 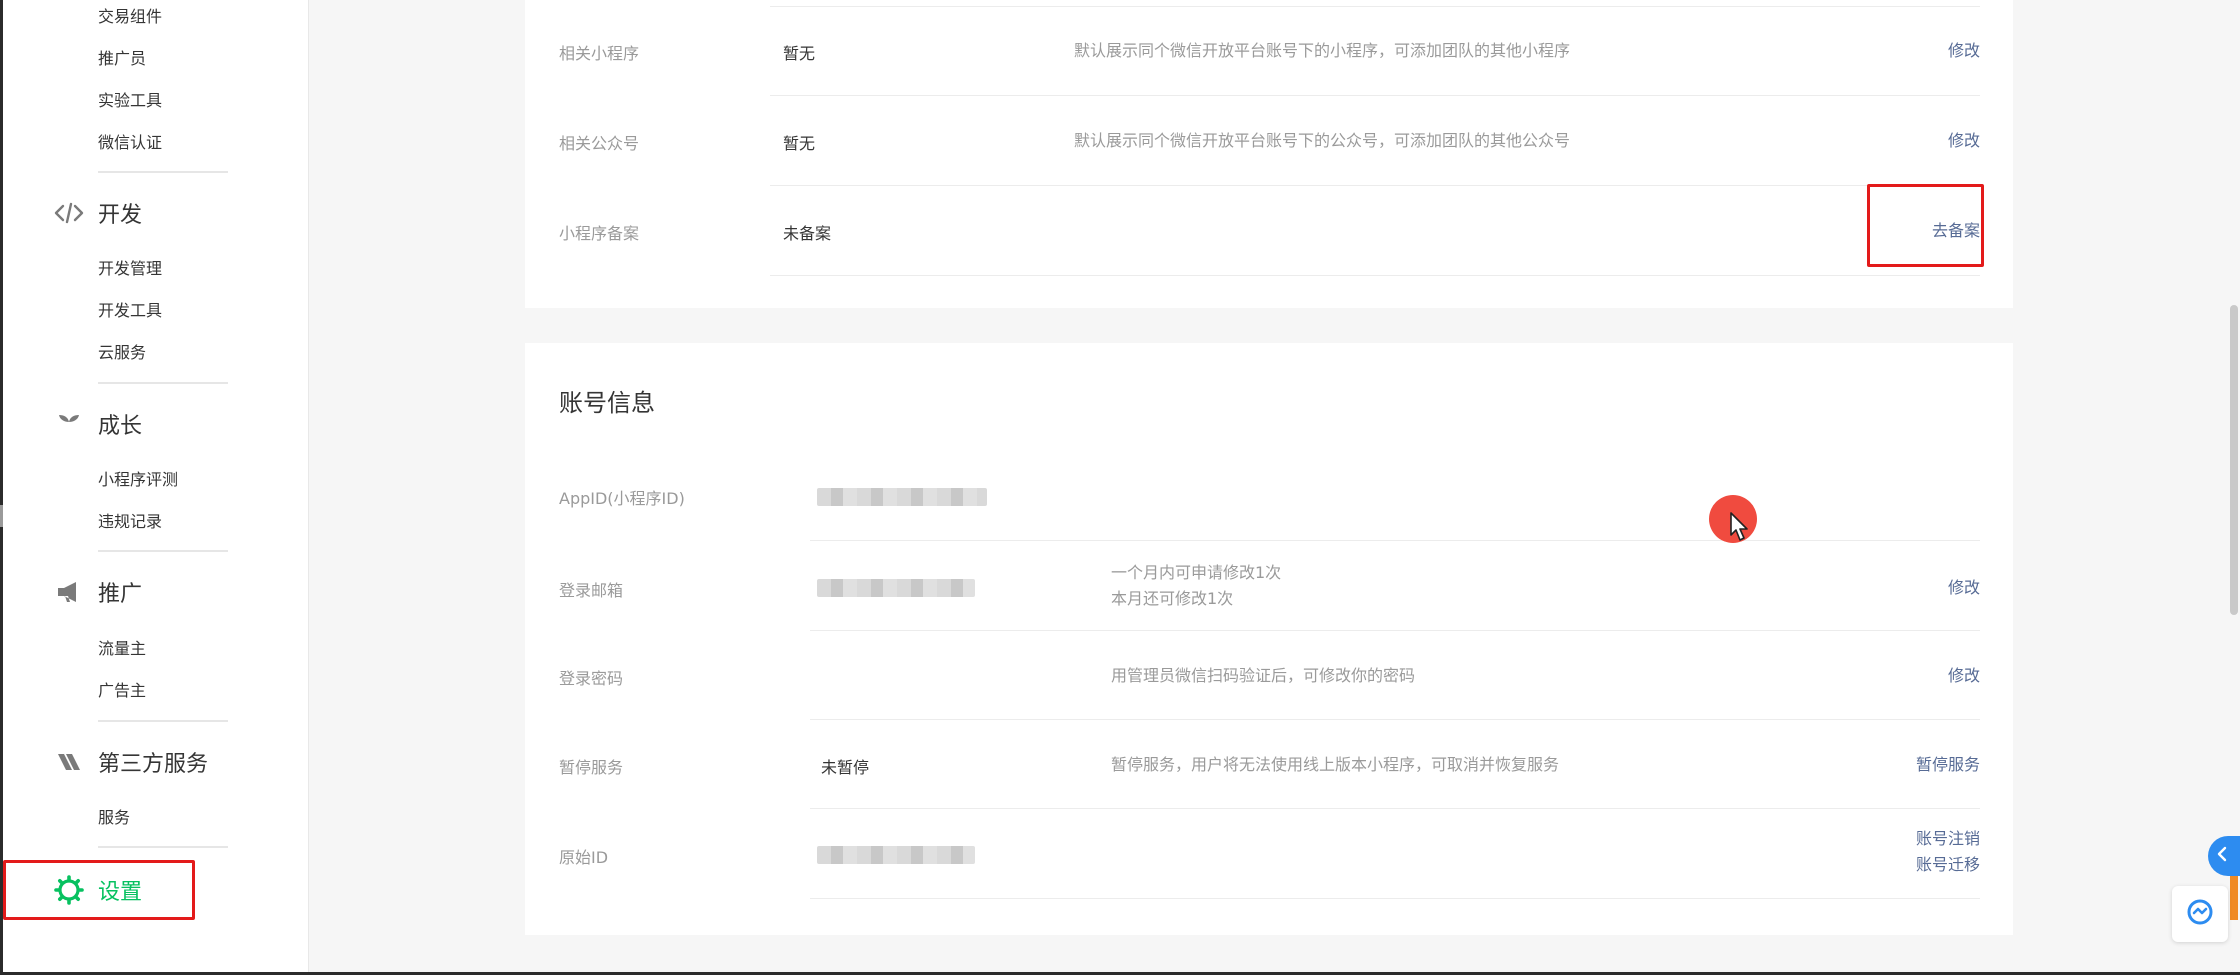 I want to click on row-original-id: 原始ID 账号注销 账号迁移, so click(x=1269, y=854).